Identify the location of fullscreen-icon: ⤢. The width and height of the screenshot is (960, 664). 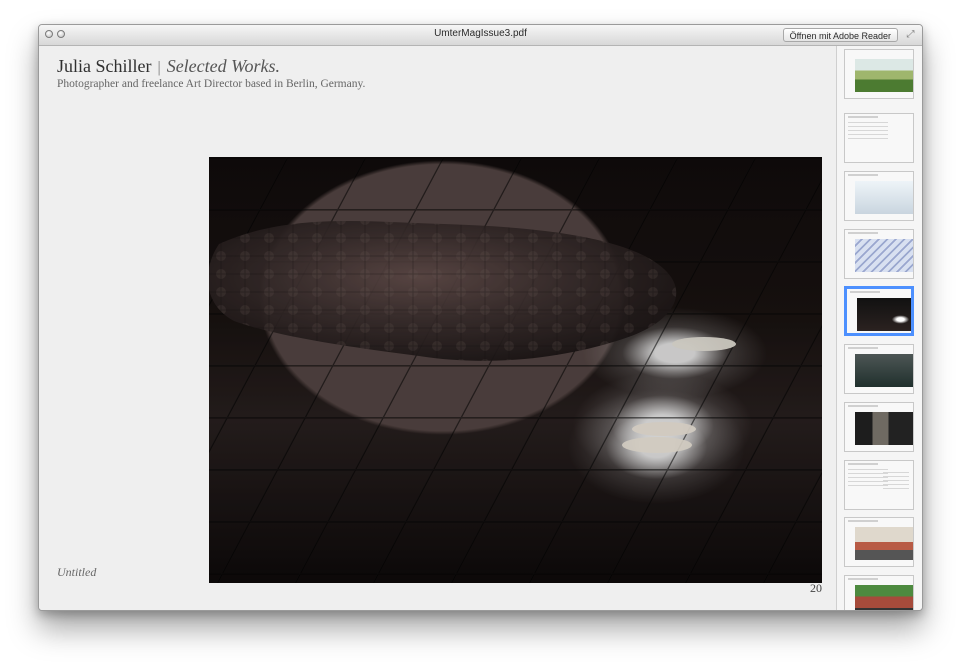
(910, 34).